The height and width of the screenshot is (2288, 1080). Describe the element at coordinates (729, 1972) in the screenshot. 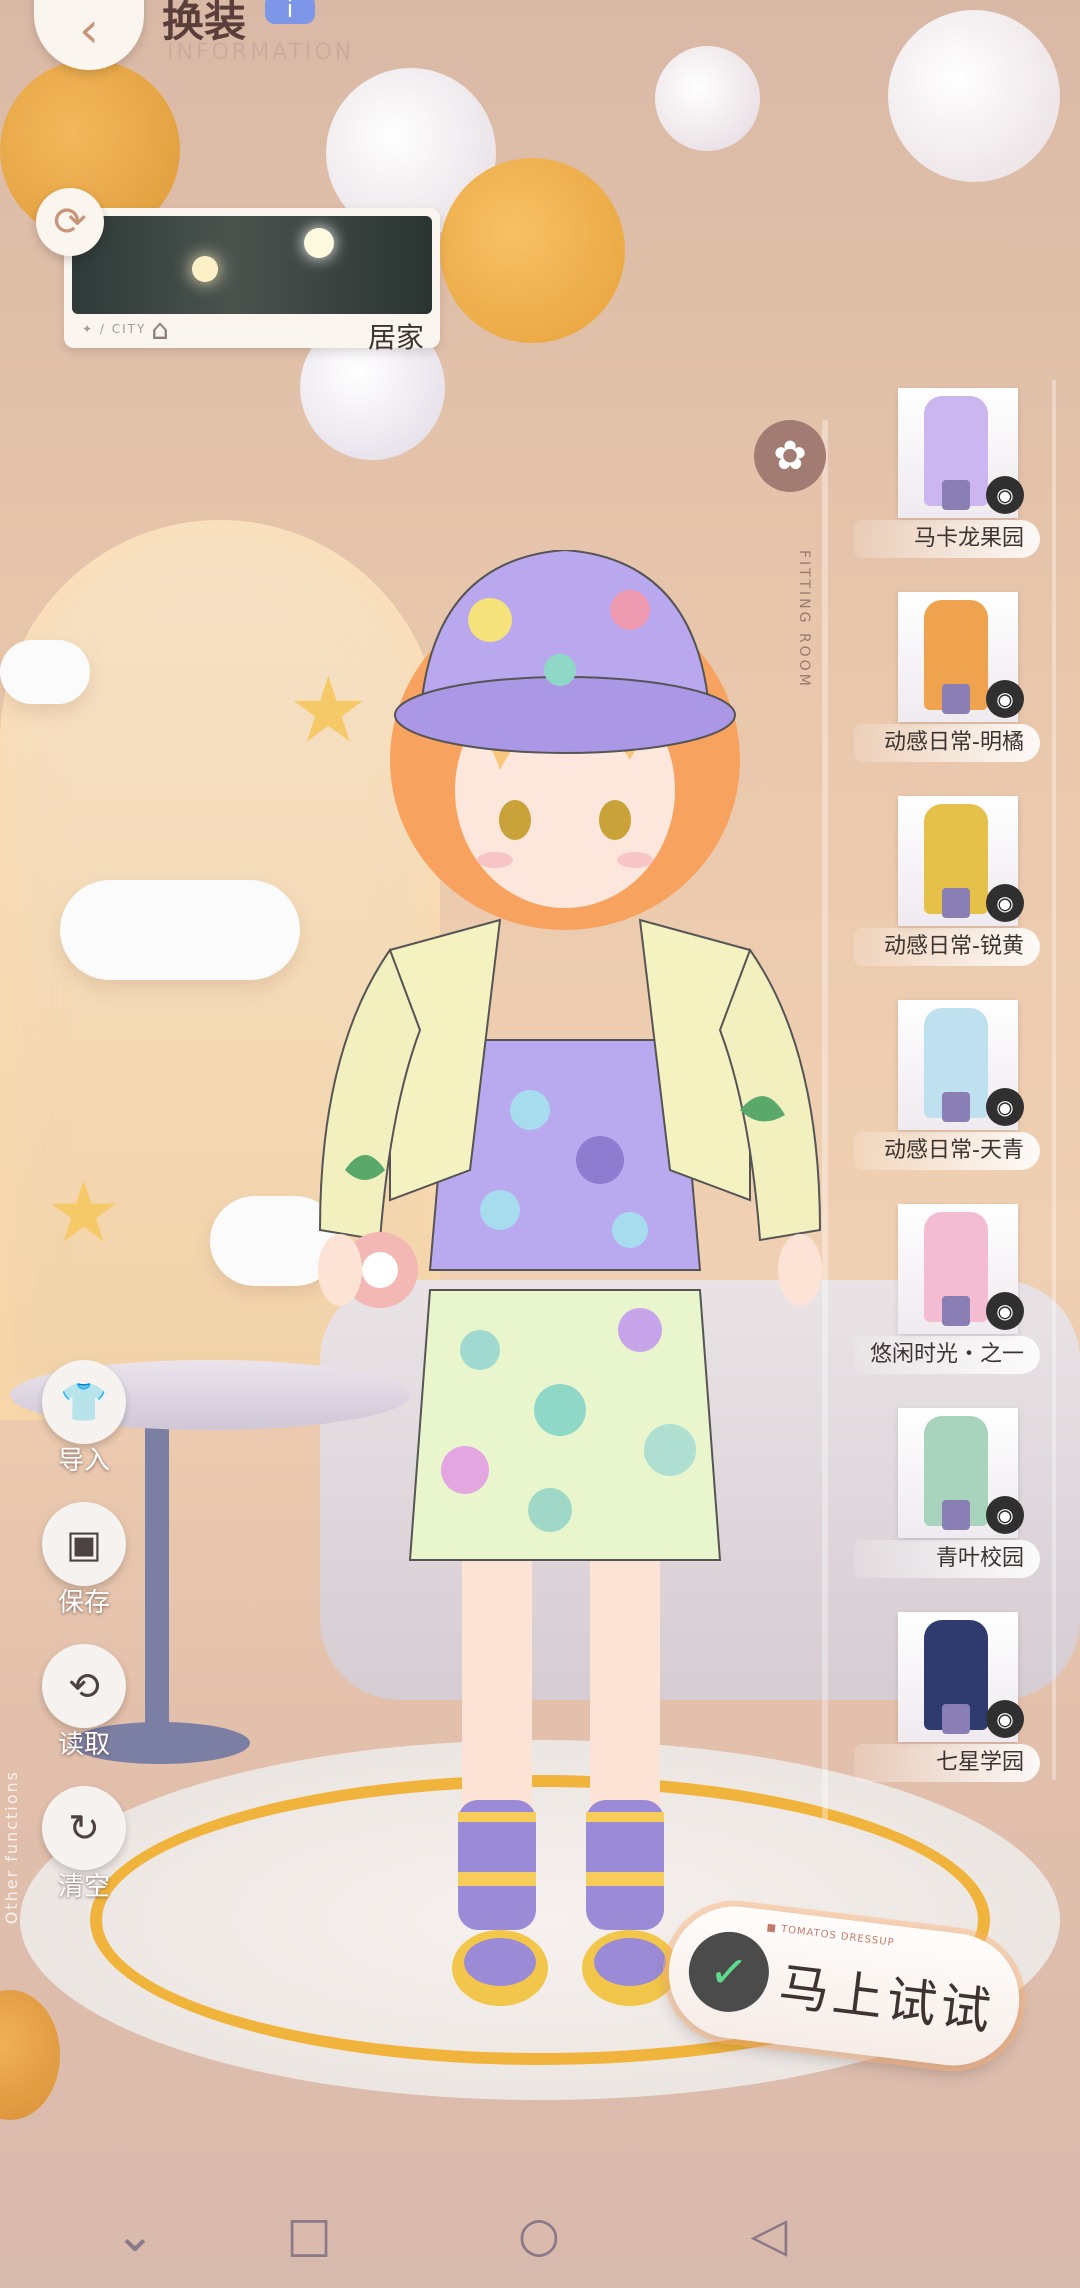

I see `check-icon: ✓` at that location.